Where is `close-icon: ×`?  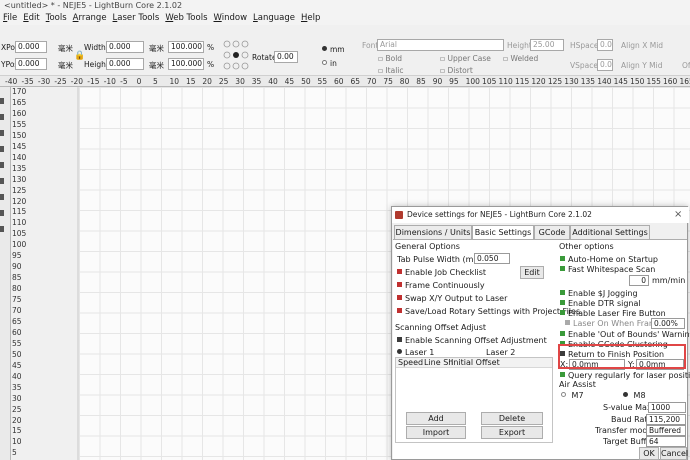
close-icon: × is located at coordinates (678, 215).